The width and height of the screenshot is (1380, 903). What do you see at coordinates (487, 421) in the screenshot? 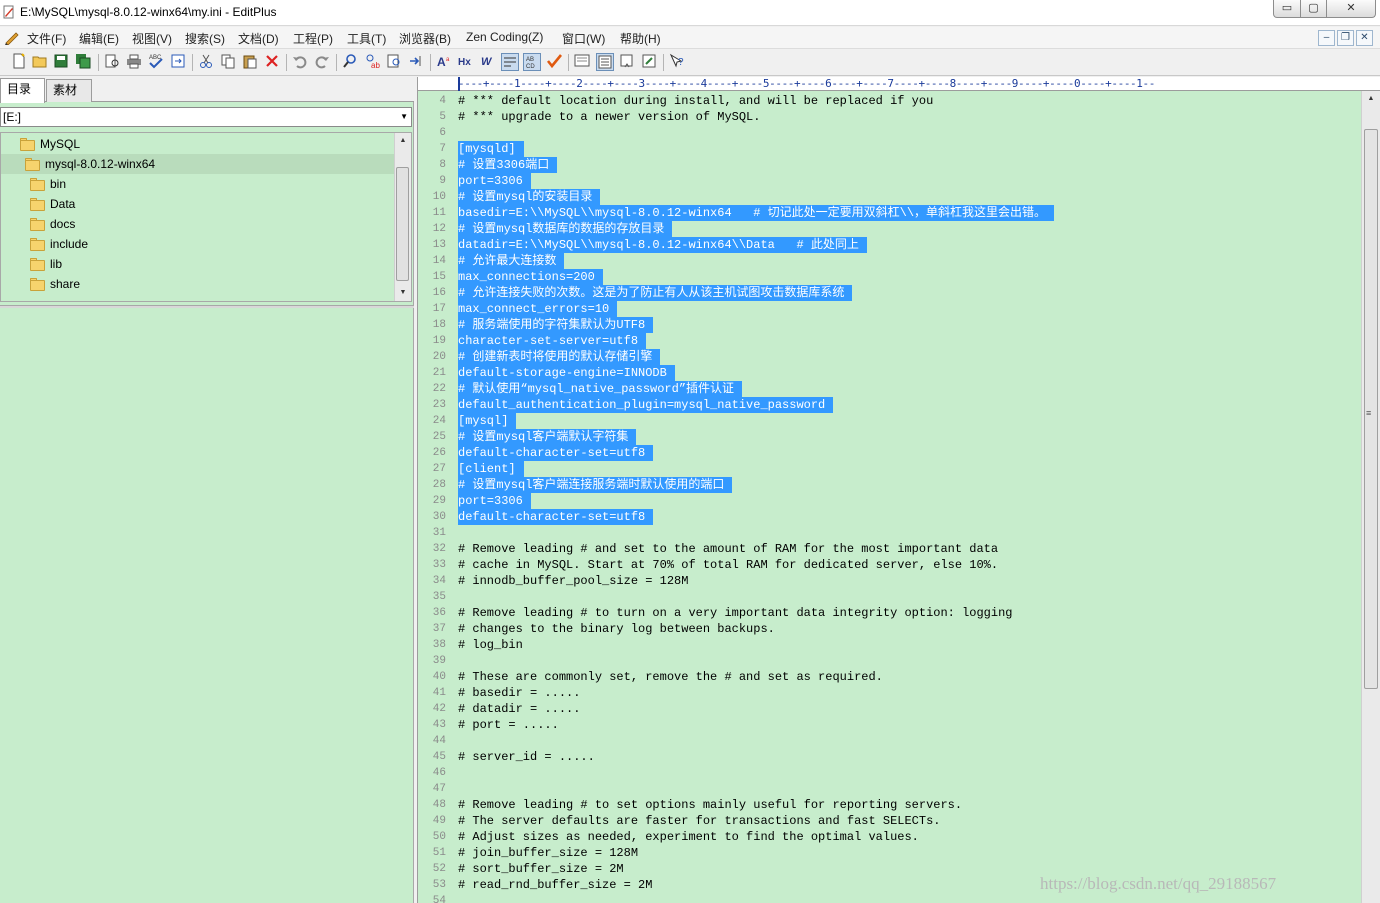
I see `line-text: [mysql]` at bounding box center [487, 421].